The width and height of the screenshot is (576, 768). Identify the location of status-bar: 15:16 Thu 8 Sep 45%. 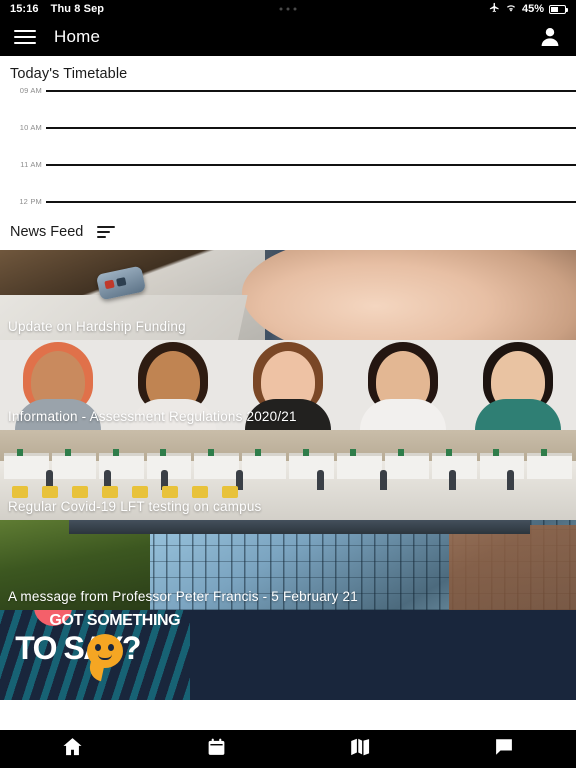
(288, 9).